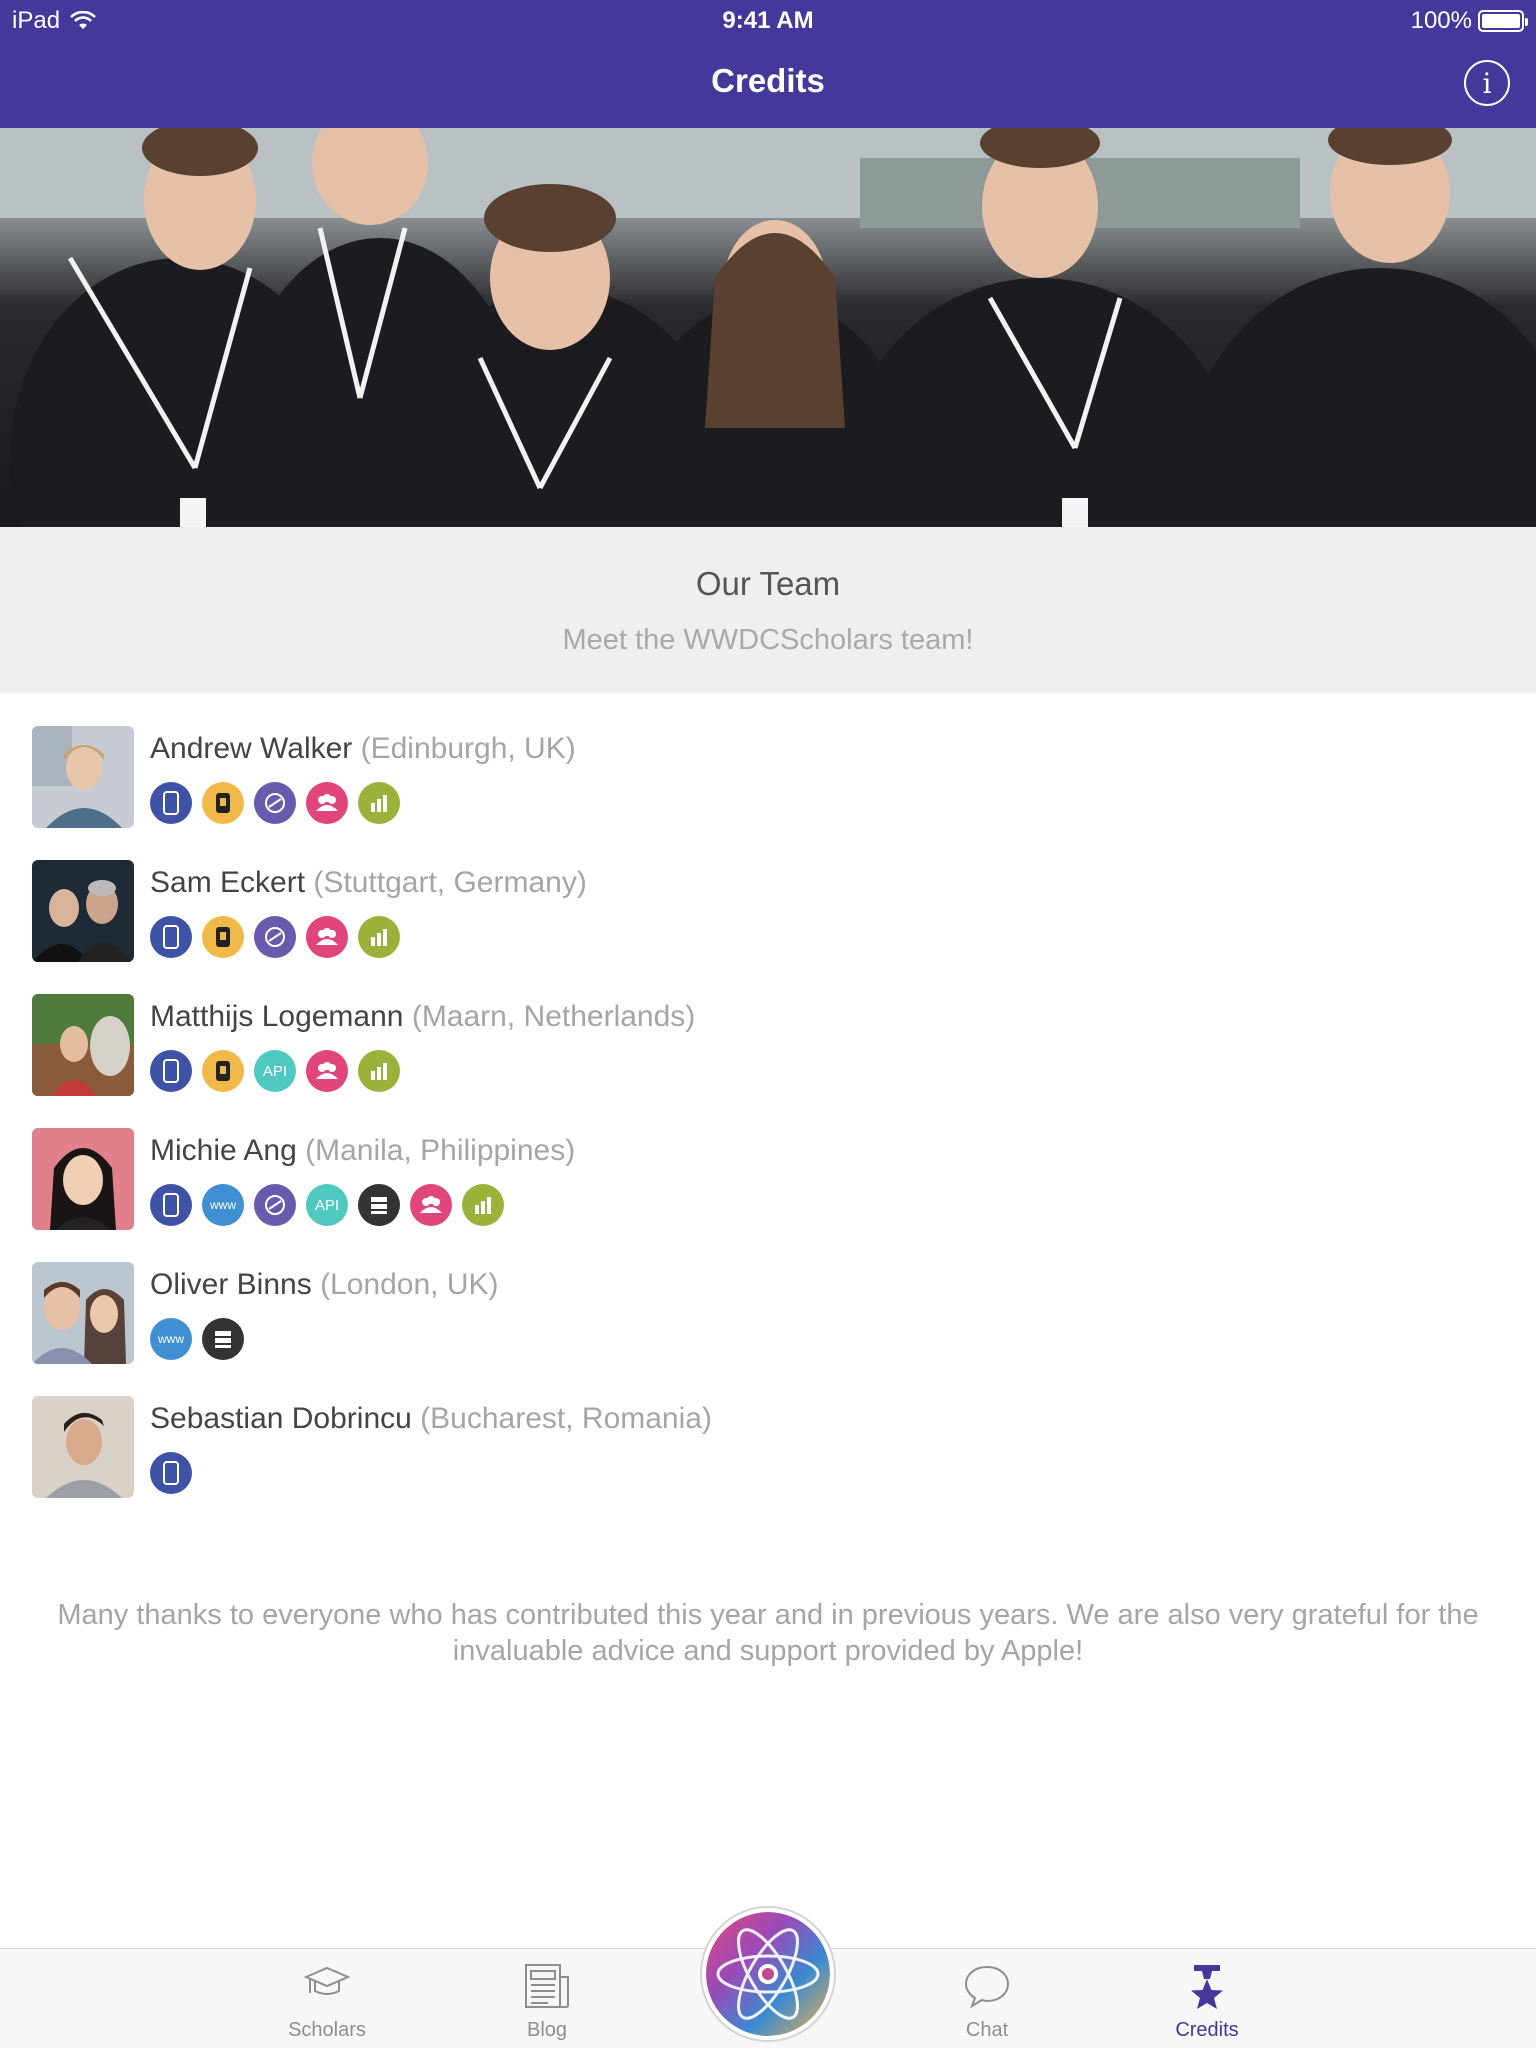 The width and height of the screenshot is (1536, 2048). What do you see at coordinates (468, 748) in the screenshot?
I see `member-location: (Edinburgh, UK)` at bounding box center [468, 748].